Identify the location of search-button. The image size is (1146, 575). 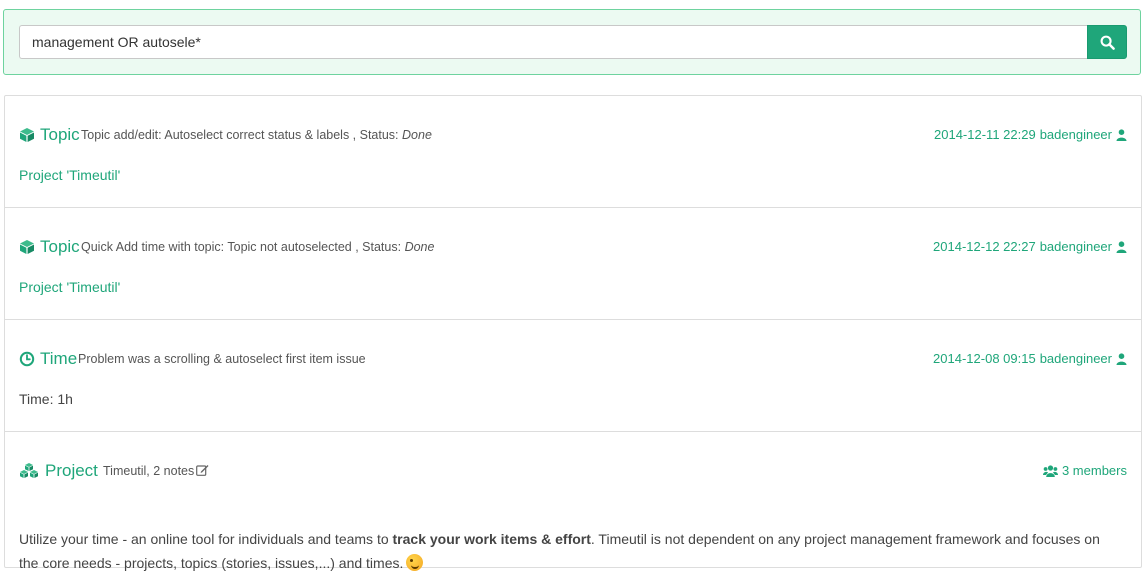
(1107, 42).